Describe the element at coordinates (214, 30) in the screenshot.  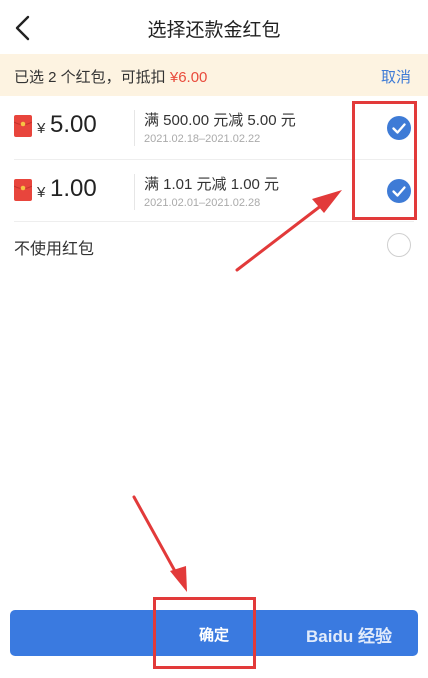
I see `page-title: 选择还款金红包` at that location.